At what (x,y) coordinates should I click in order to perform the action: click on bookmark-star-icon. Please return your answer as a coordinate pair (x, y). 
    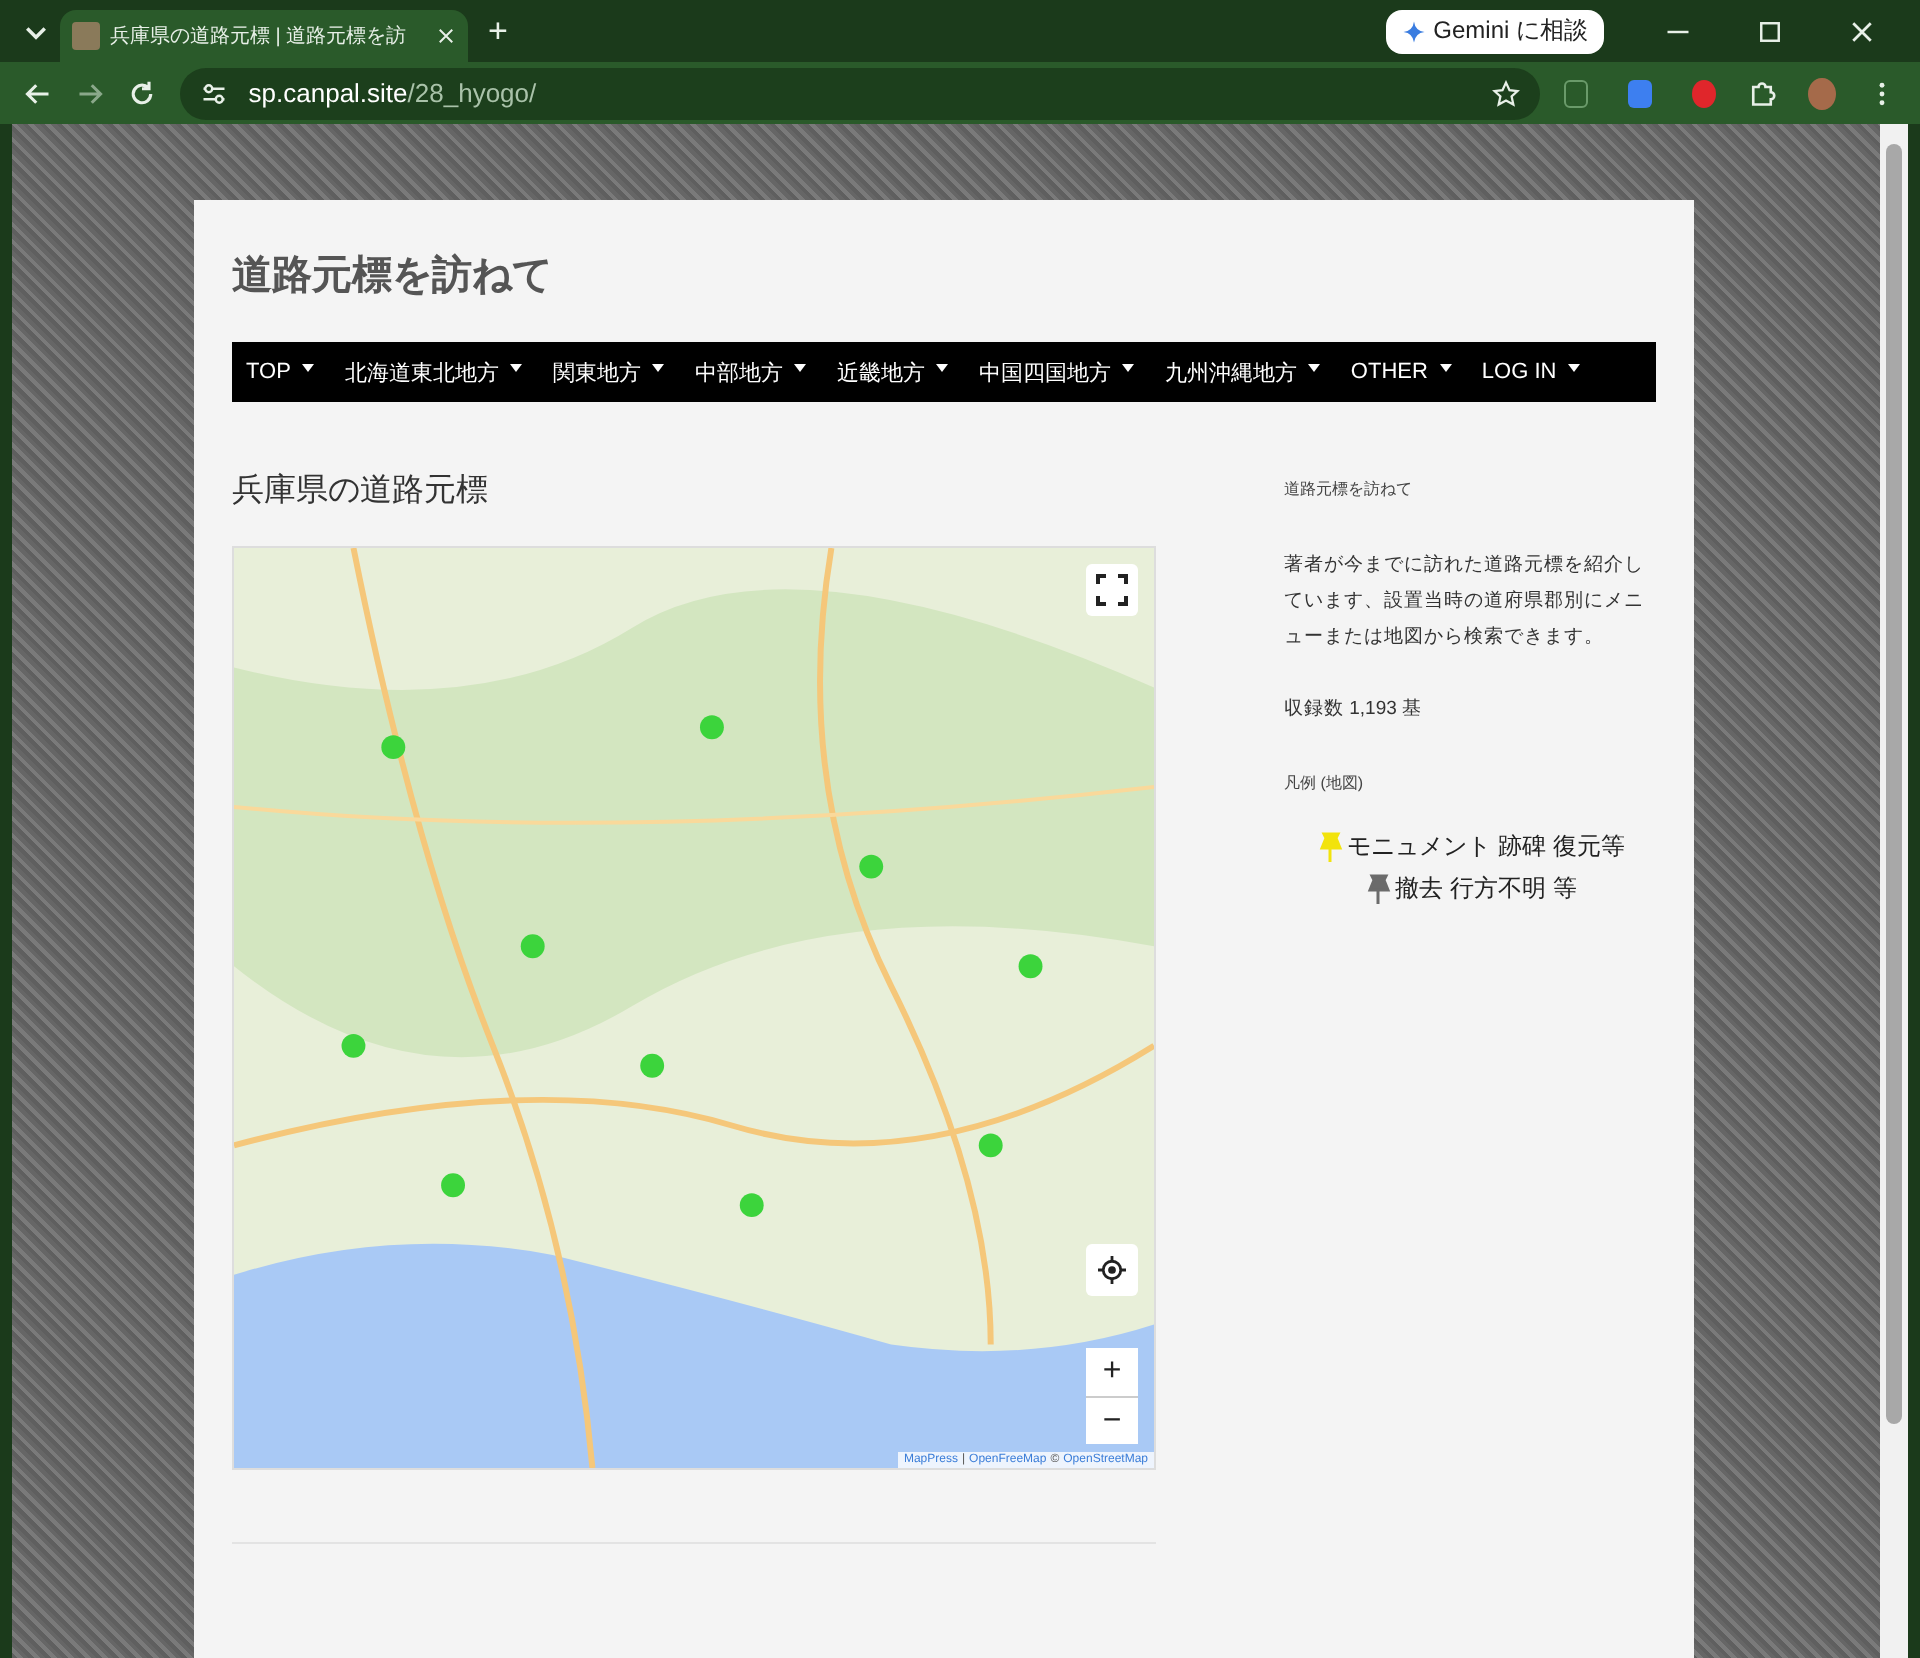
    Looking at the image, I should click on (1506, 93).